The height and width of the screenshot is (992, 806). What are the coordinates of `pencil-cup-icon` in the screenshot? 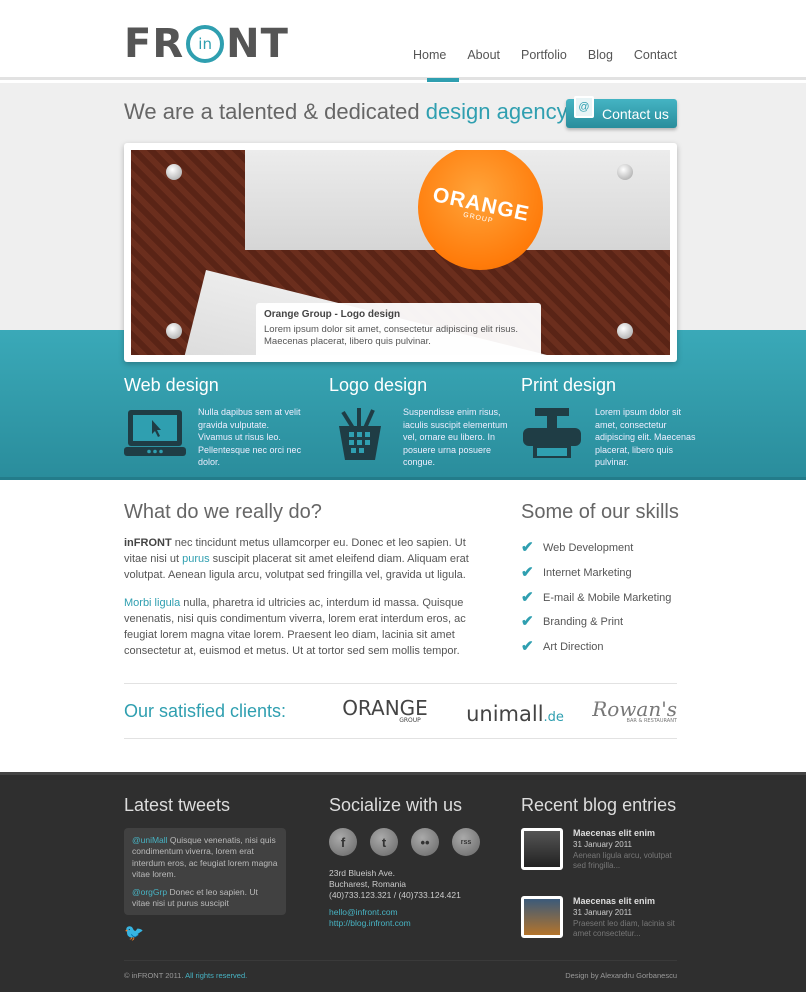 It's located at (360, 434).